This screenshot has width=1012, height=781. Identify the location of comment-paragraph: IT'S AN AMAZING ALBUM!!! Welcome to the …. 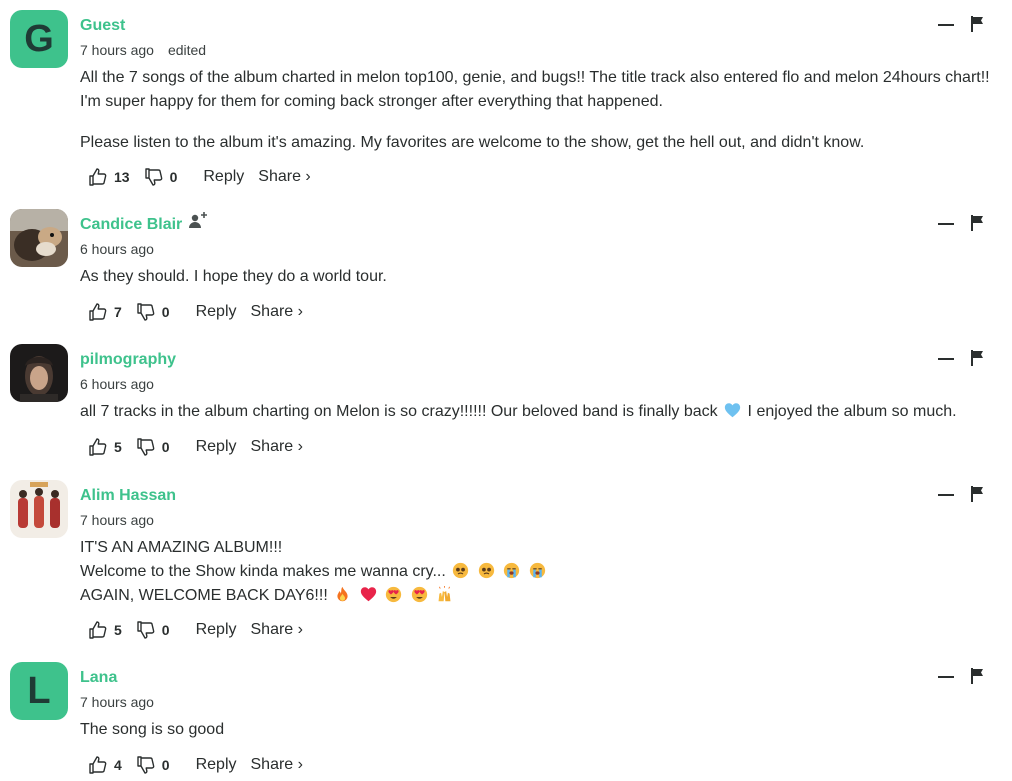
(542, 572).